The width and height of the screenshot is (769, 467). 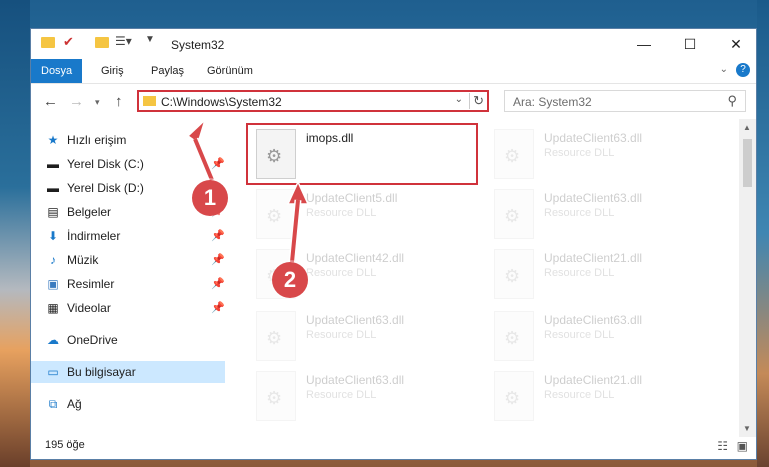 I want to click on scroll-up-icon: ▲, so click(x=747, y=127).